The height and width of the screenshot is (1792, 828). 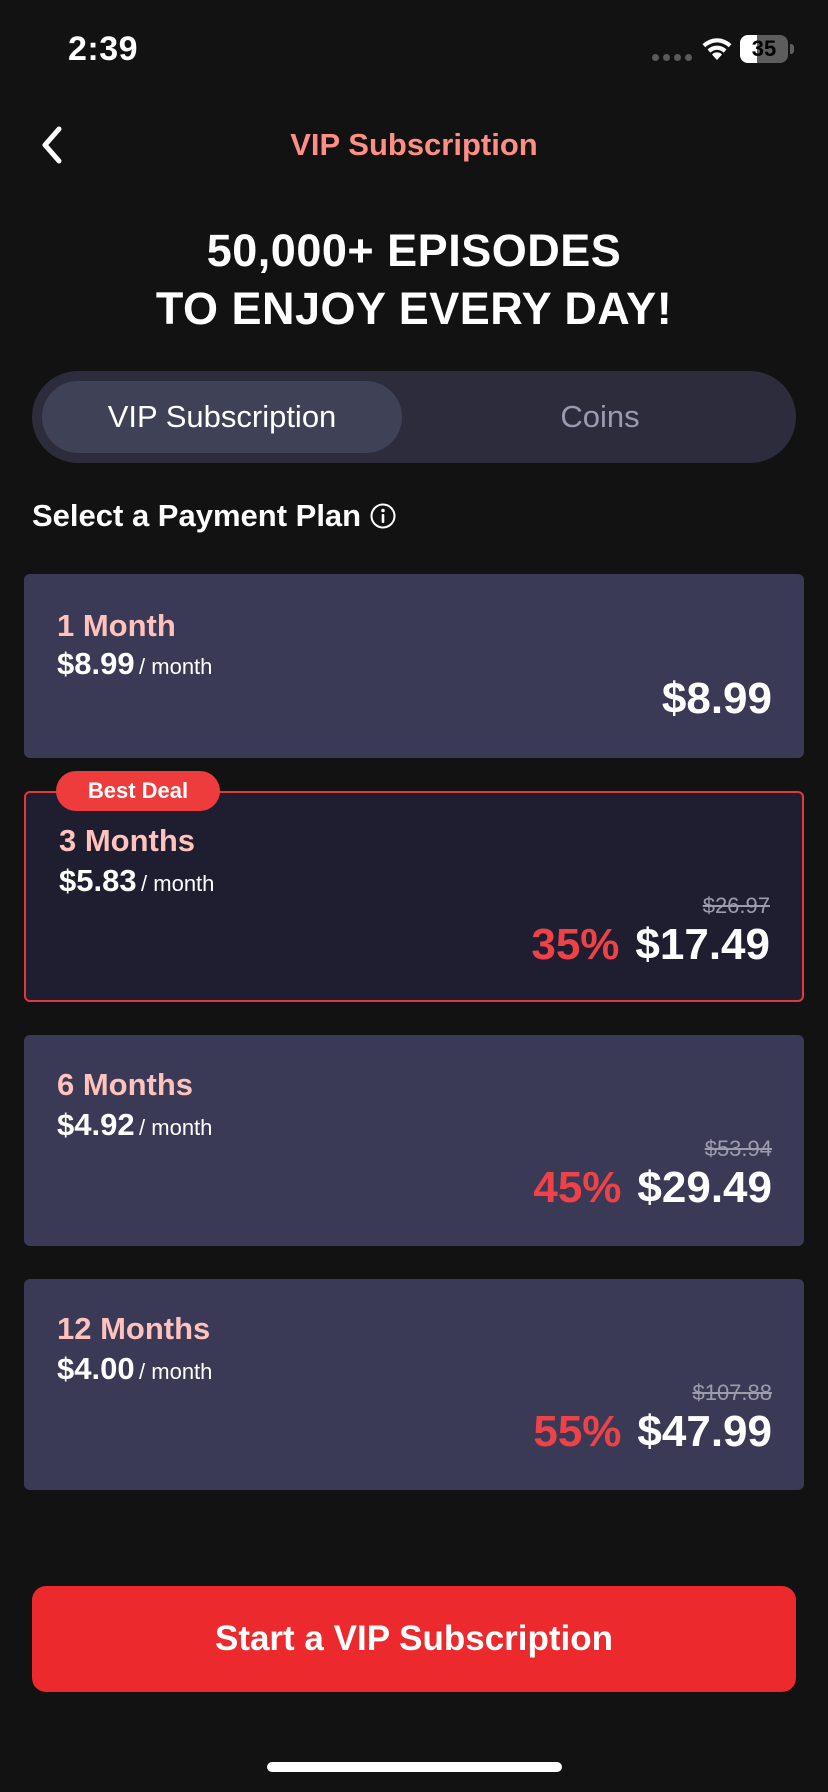 What do you see at coordinates (197, 515) in the screenshot?
I see `section-title-text: Select a Payment Plan` at bounding box center [197, 515].